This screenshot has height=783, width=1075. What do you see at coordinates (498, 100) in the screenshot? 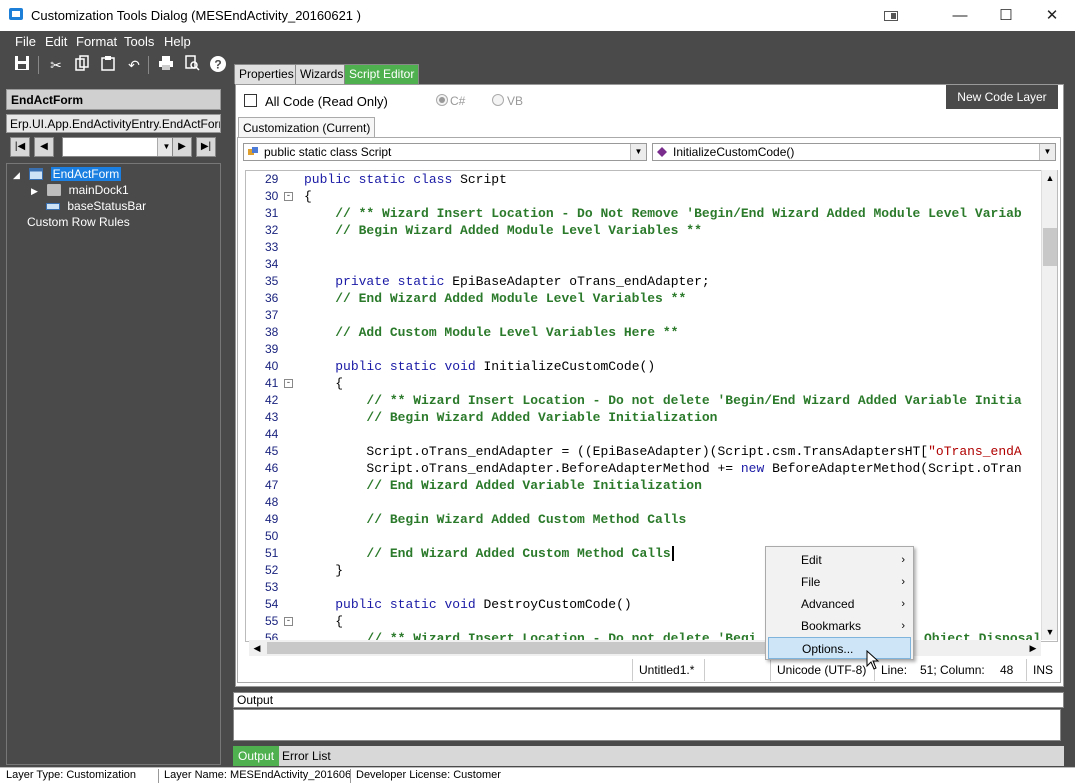
I see `radio-vb` at bounding box center [498, 100].